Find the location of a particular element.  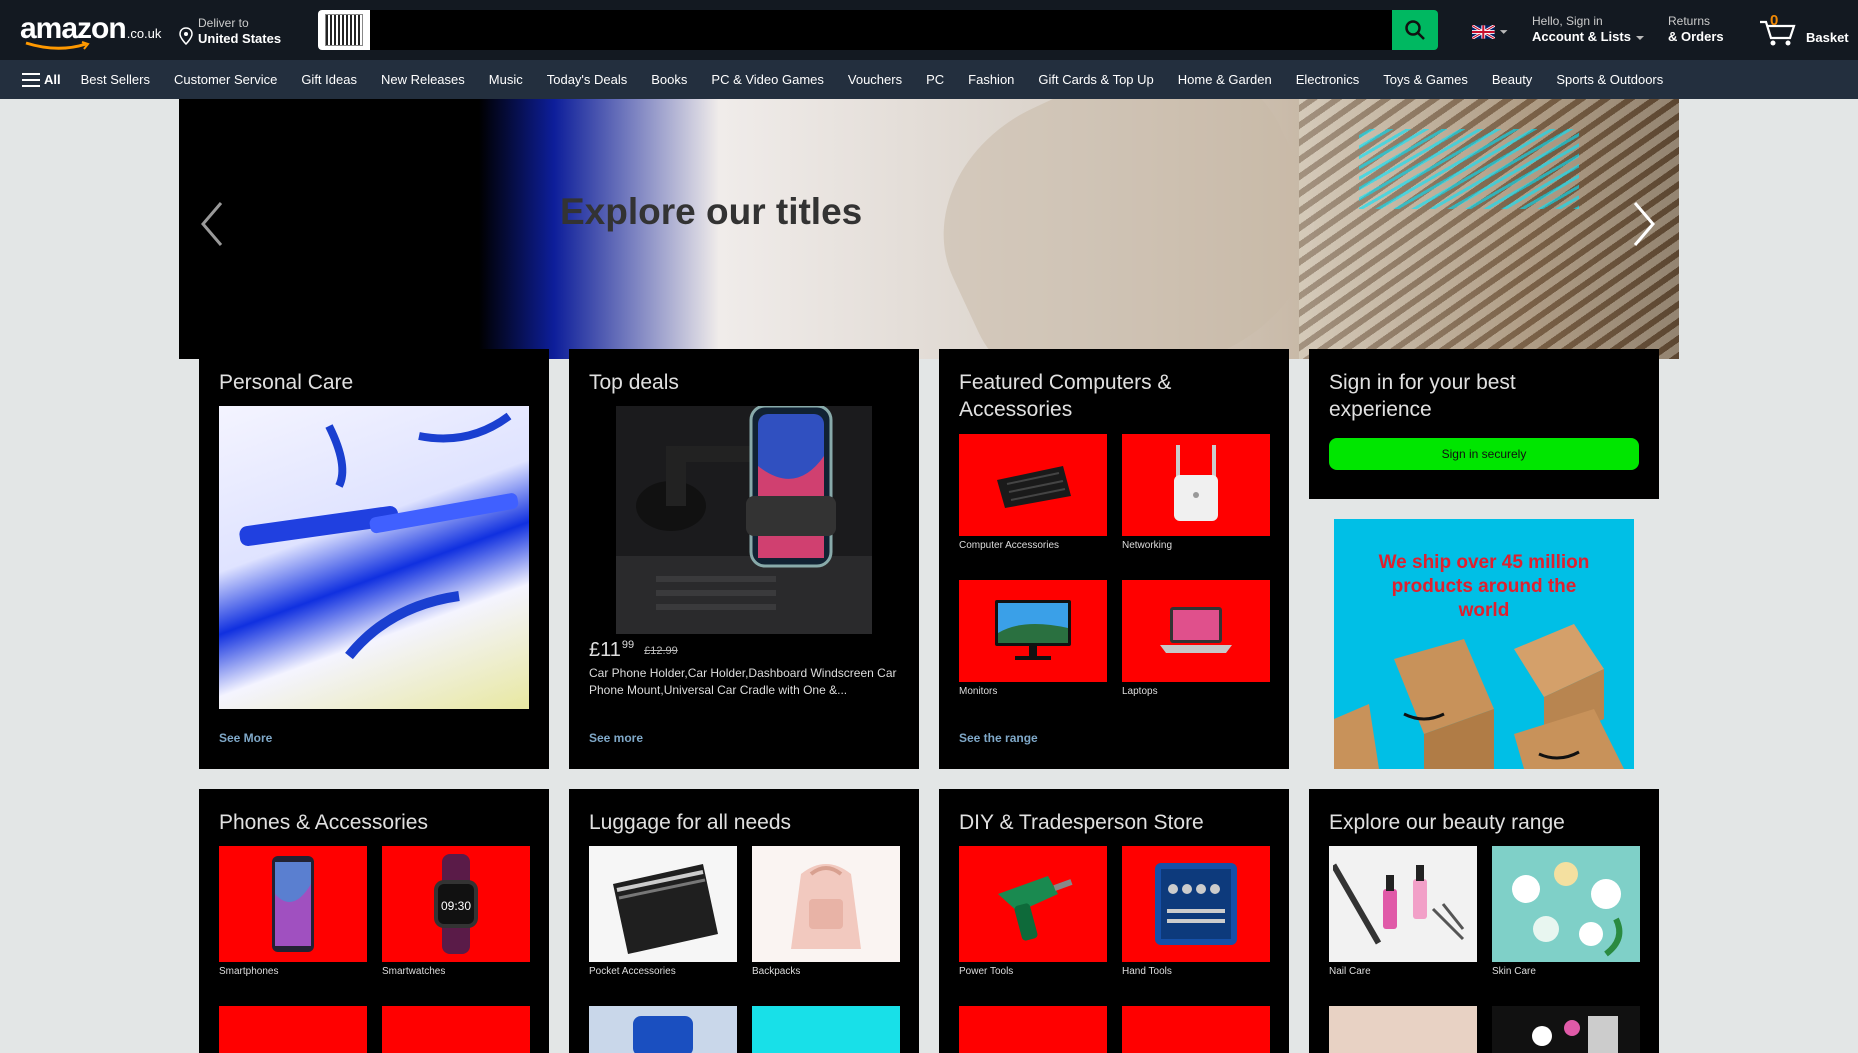

card-title: Luggage for all needs is located at coordinates (690, 822).